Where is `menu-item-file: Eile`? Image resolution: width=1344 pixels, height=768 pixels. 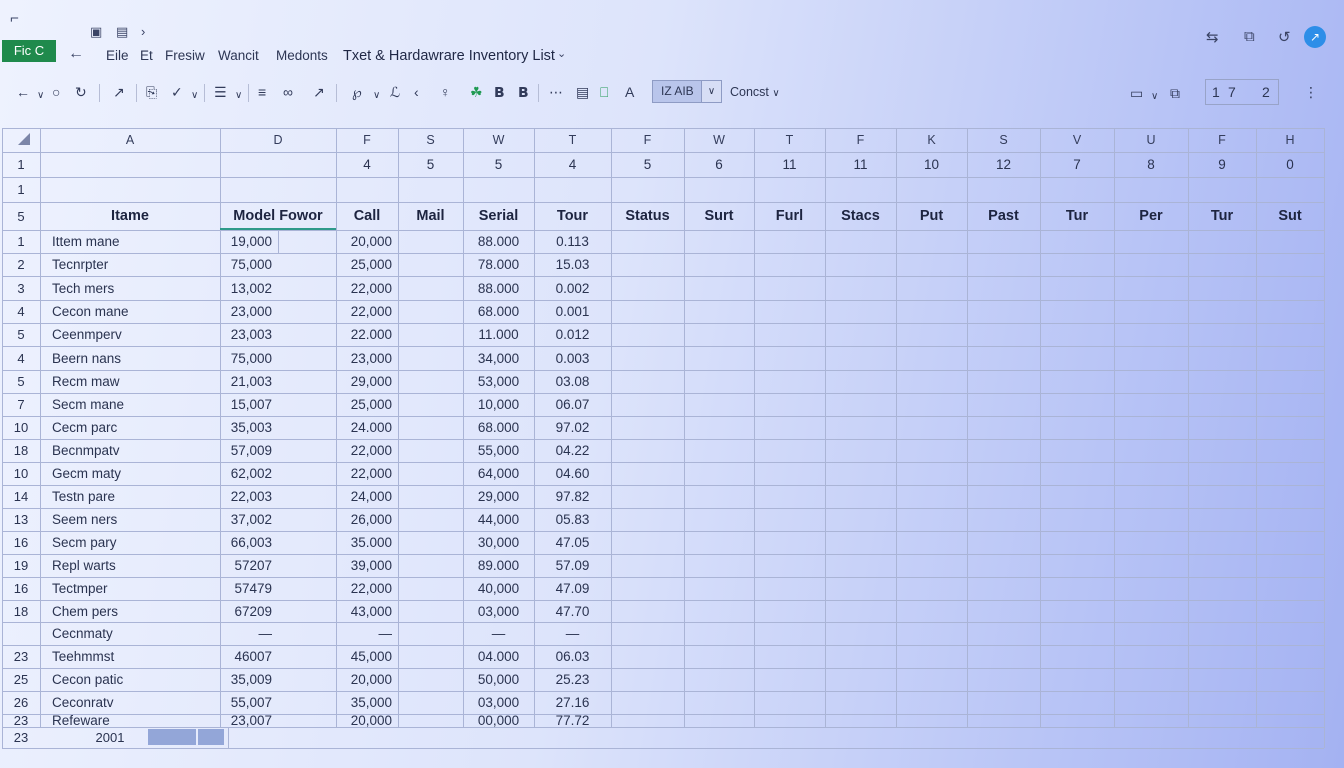
menu-item-file: Eile is located at coordinates (117, 55).